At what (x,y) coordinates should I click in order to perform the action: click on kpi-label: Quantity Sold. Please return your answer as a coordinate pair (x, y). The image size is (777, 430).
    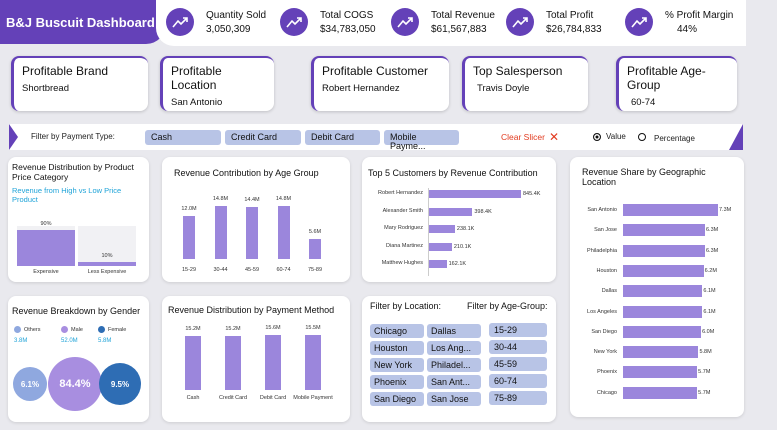
    Looking at the image, I should click on (236, 15).